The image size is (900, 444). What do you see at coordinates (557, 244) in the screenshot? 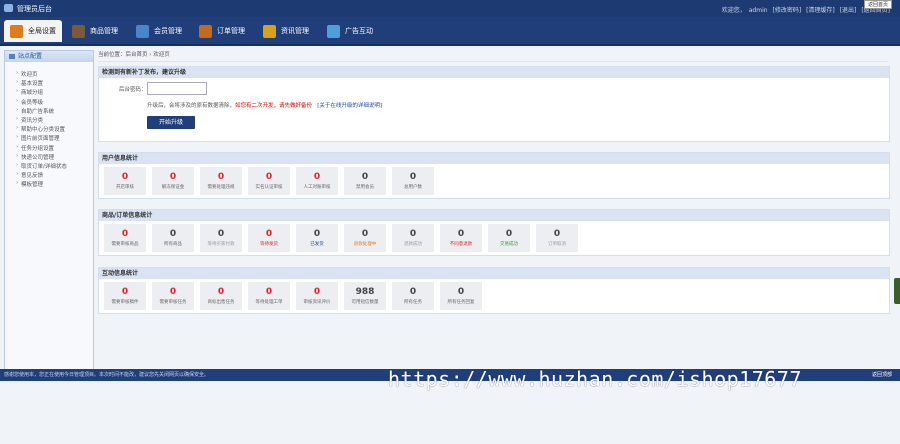
I see `stat-label: 订单取消` at bounding box center [557, 244].